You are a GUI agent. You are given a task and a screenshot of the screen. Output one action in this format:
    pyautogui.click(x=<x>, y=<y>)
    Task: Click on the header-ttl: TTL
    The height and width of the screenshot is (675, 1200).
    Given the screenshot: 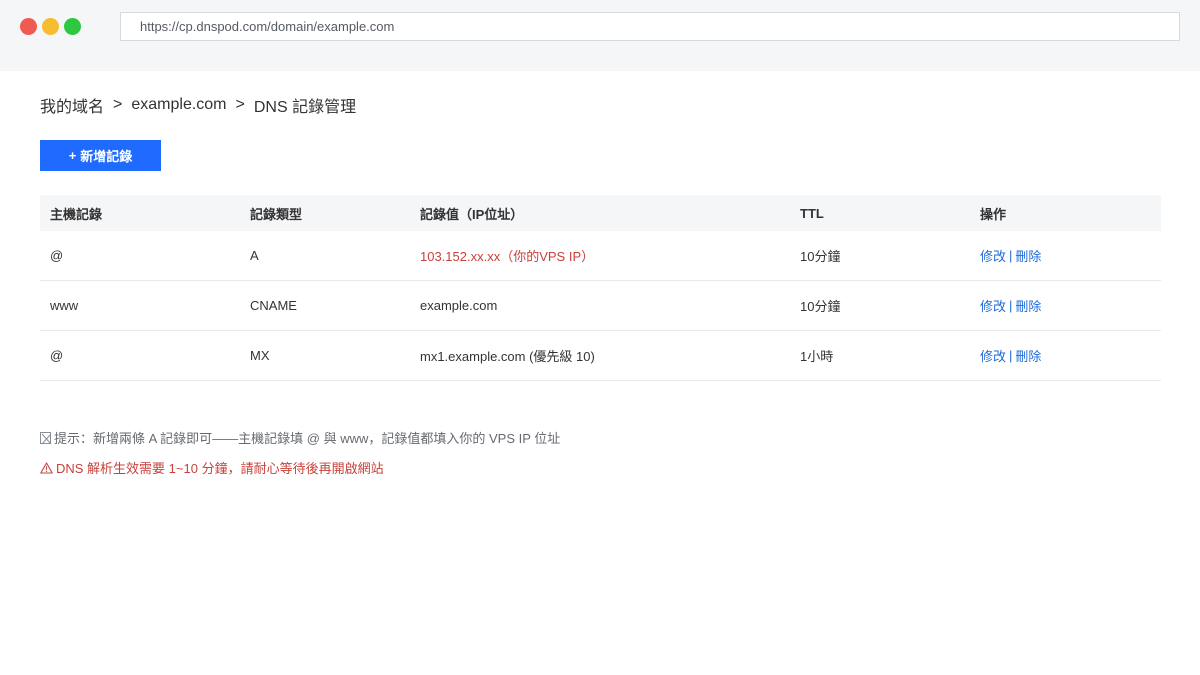 What is the action you would take?
    pyautogui.click(x=812, y=213)
    